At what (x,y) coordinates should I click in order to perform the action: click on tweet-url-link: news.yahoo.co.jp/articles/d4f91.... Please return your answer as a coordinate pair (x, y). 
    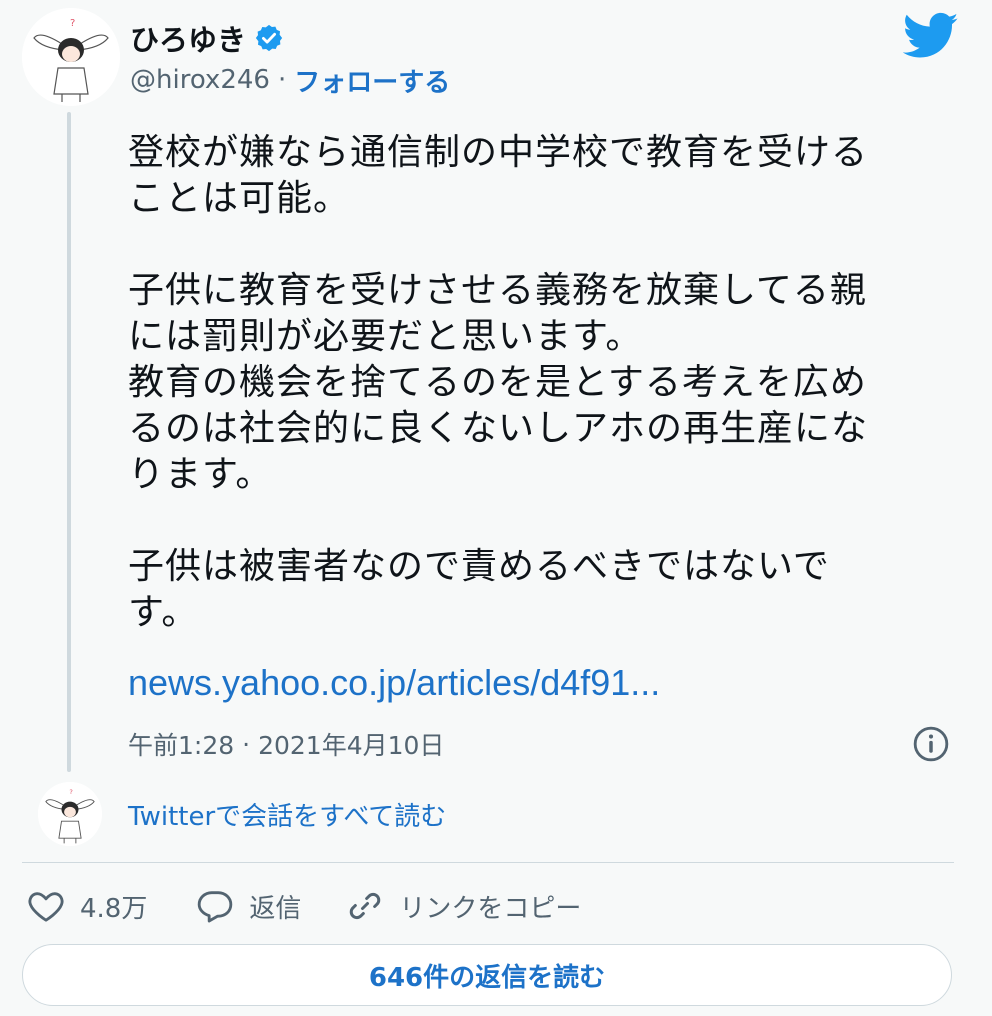
    Looking at the image, I should click on (394, 683).